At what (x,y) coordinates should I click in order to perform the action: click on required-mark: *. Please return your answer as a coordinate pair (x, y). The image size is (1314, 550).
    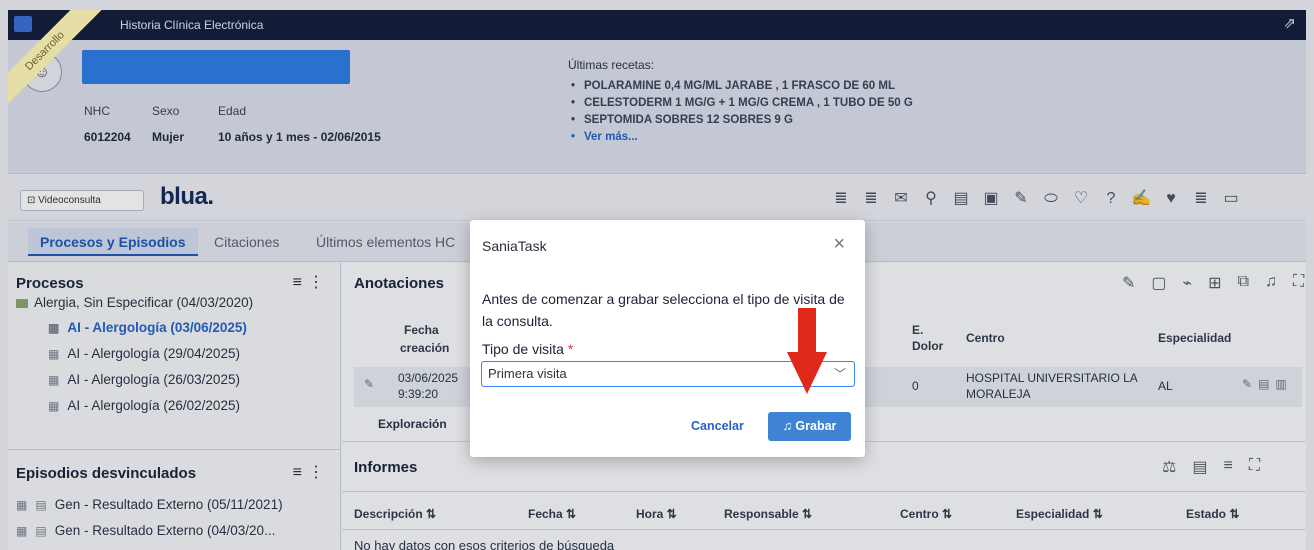
    Looking at the image, I should click on (570, 349).